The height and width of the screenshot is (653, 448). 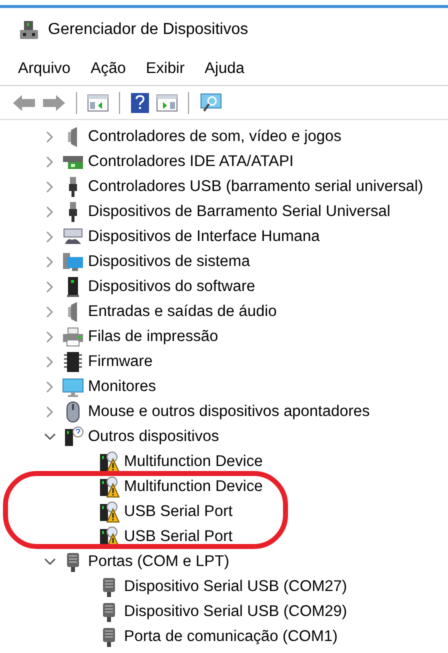 I want to click on action-pane-icon, so click(x=167, y=102).